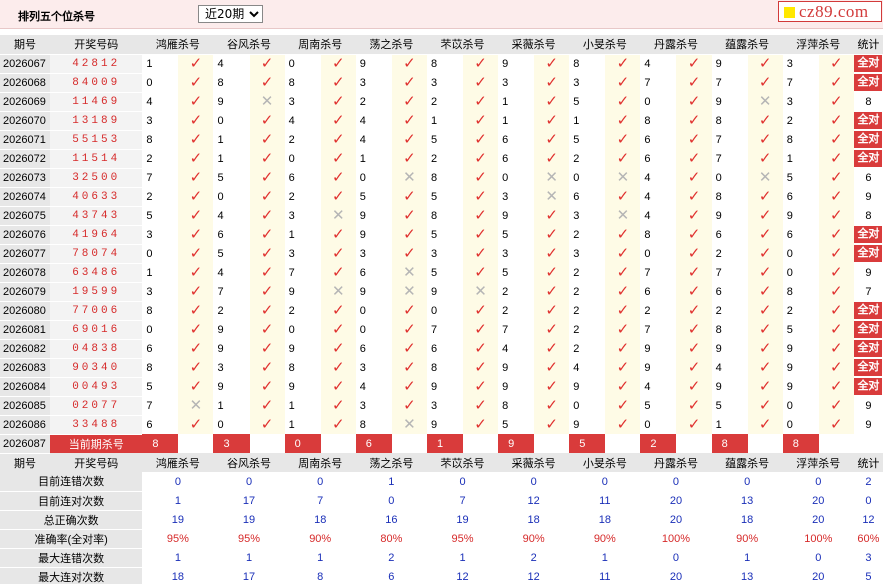 The width and height of the screenshot is (883, 584). What do you see at coordinates (868, 139) in the screenshot?
I see `all-correct-badge: 全对` at bounding box center [868, 139].